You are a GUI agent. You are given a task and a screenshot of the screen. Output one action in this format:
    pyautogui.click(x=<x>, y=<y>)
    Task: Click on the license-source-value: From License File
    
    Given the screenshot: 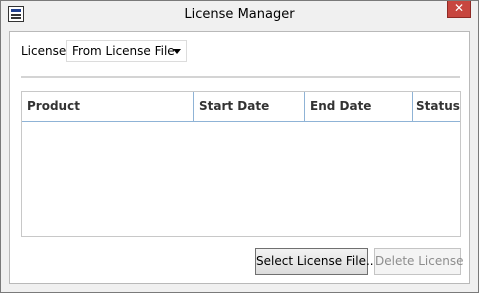 What is the action you would take?
    pyautogui.click(x=123, y=51)
    